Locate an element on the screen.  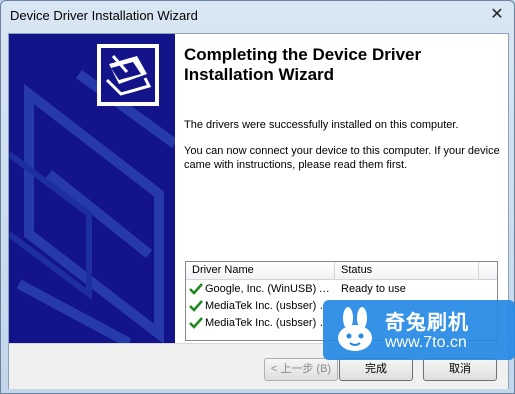
title-bar: Device Driver Installation Wizard ✕ is located at coordinates (257, 17).